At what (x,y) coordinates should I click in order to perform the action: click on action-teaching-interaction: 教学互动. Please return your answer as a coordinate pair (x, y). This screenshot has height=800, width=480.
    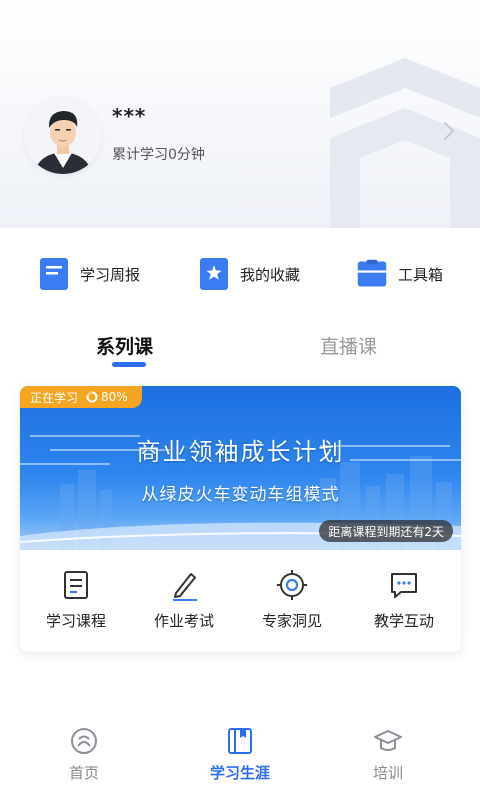
    Looking at the image, I should click on (404, 602).